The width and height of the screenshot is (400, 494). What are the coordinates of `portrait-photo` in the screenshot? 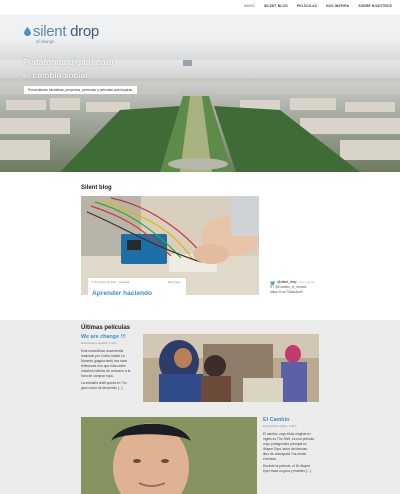 It's located at (169, 455).